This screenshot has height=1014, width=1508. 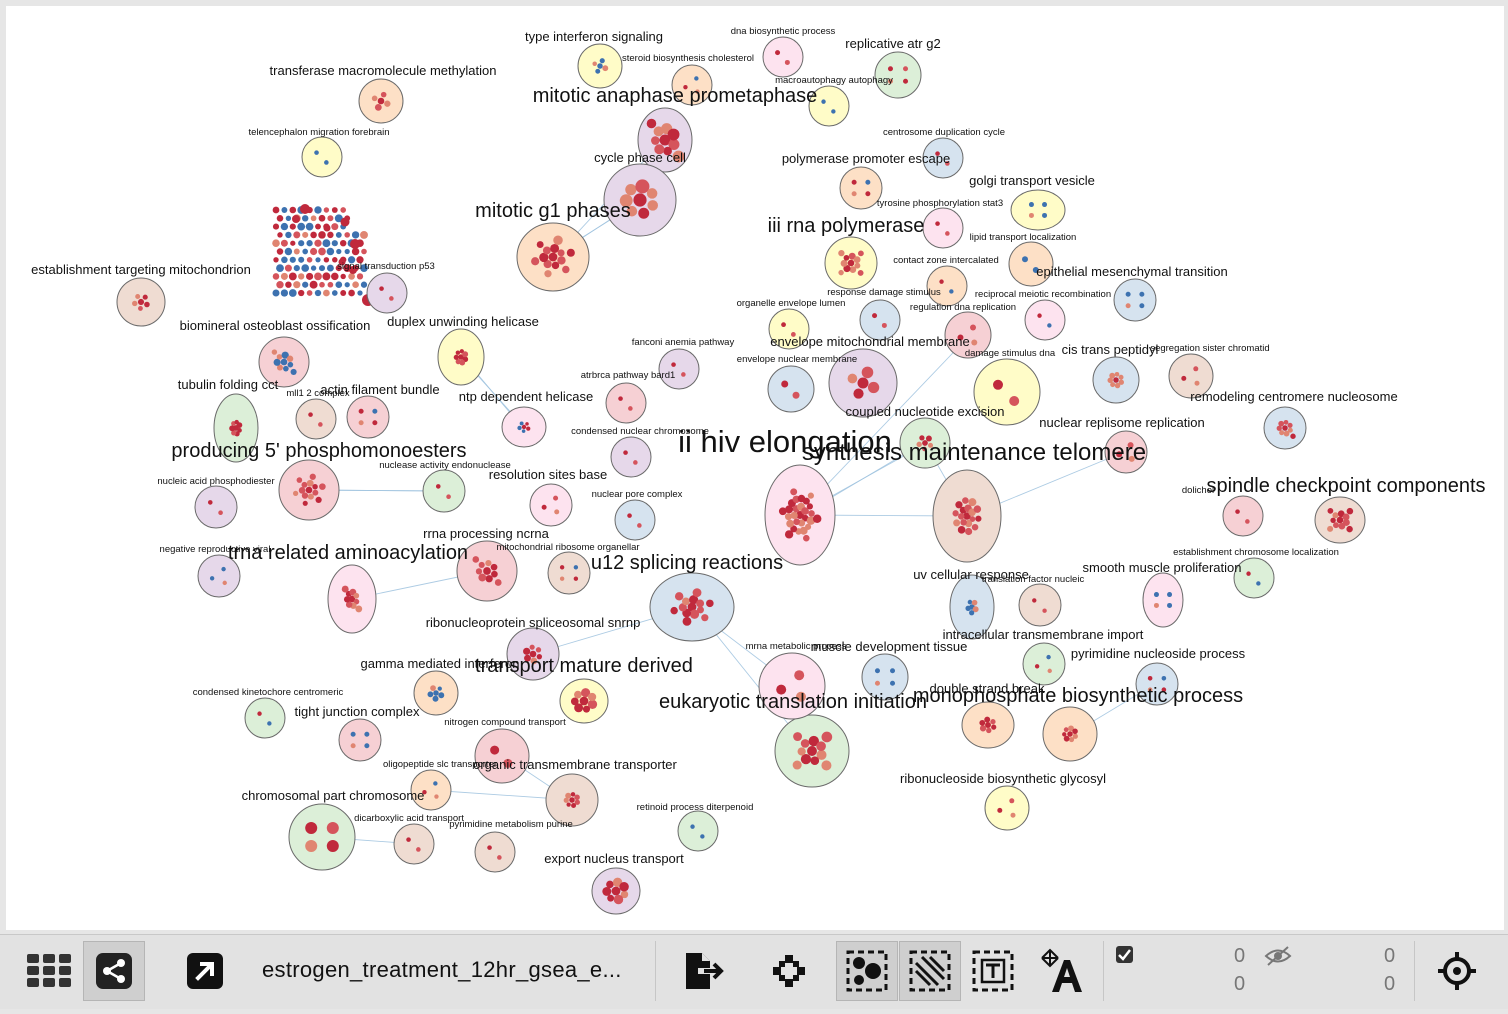 What do you see at coordinates (205, 971) in the screenshot?
I see `open-external-button` at bounding box center [205, 971].